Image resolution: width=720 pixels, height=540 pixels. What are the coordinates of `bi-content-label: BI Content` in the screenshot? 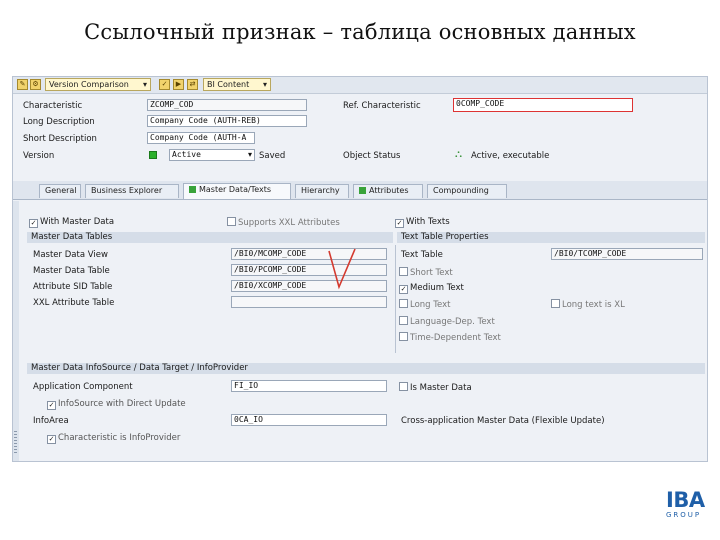 It's located at (228, 84).